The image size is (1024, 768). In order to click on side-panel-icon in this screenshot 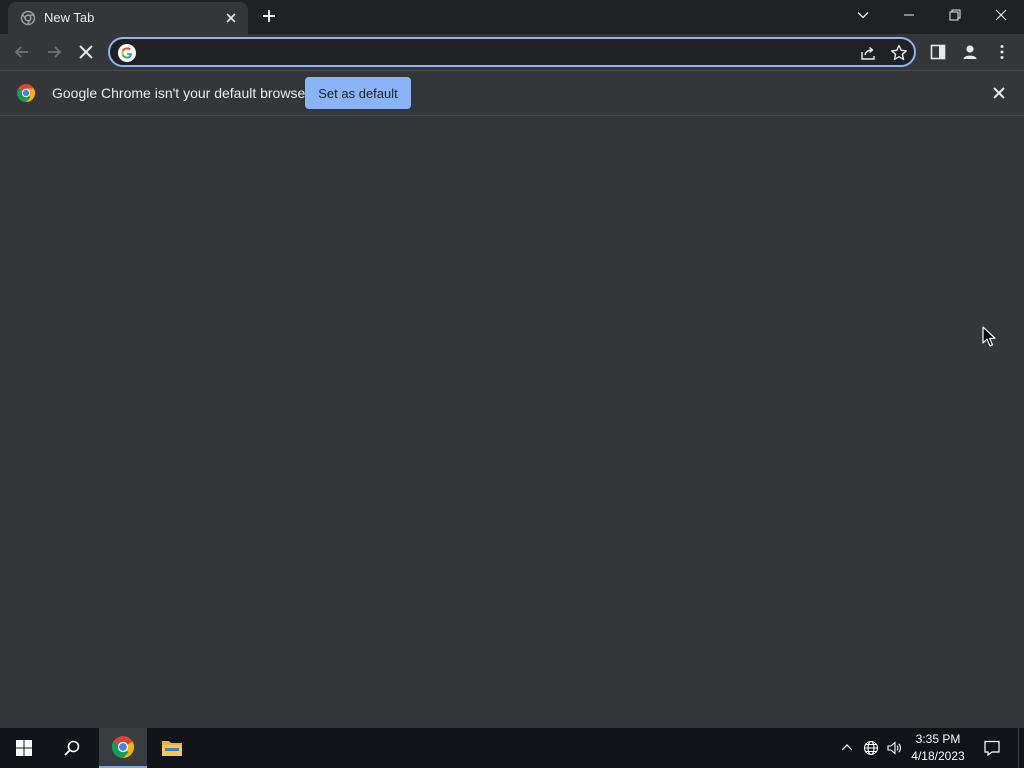, I will do `click(938, 52)`.